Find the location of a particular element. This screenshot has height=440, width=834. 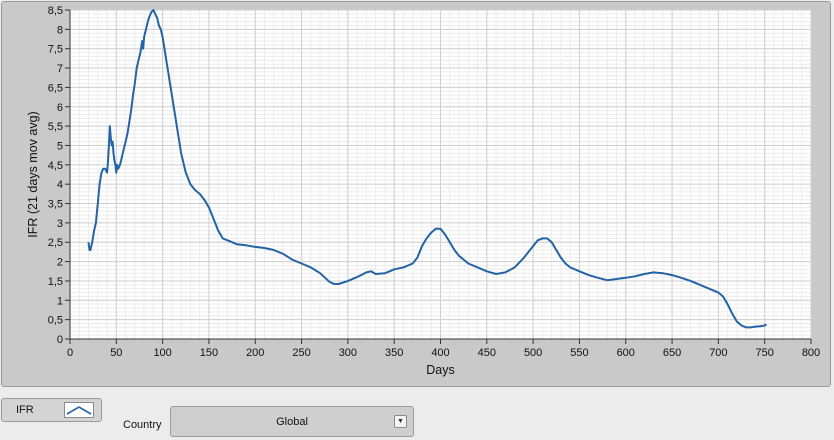

y-tick-label: 3 is located at coordinates (60, 224).